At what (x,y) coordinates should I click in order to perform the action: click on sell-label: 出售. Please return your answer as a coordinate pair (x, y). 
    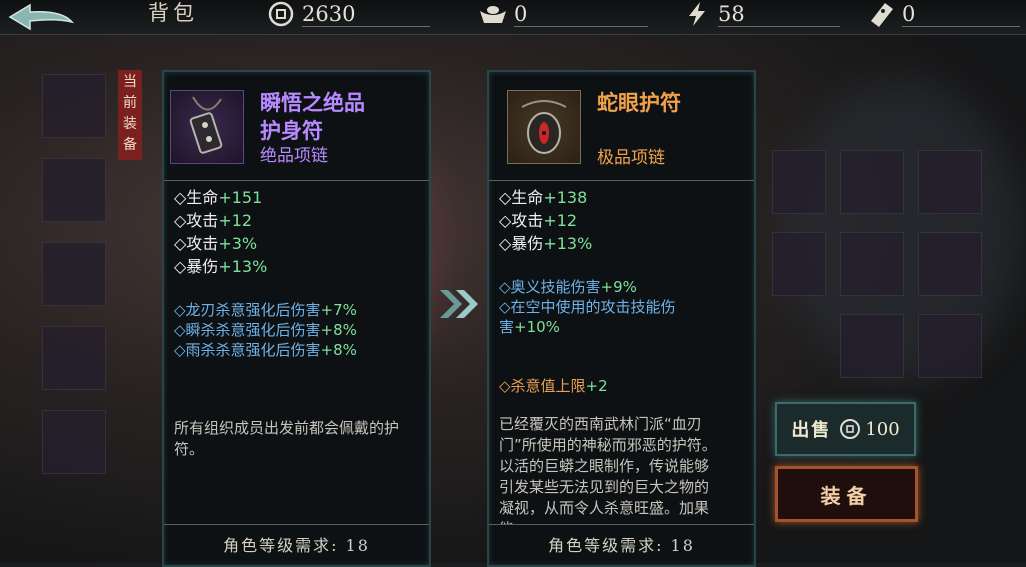
    Looking at the image, I should click on (811, 430).